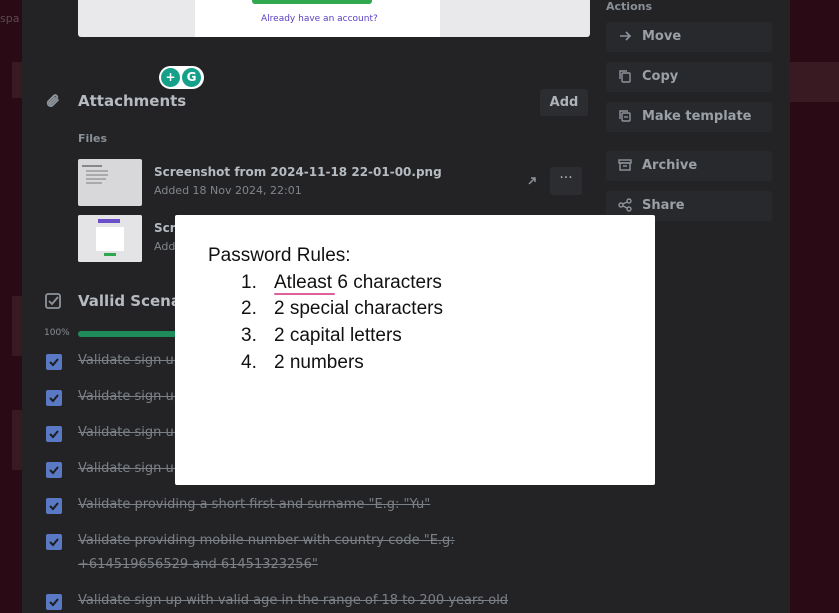 The image size is (839, 613). I want to click on rule-number: 1., so click(249, 282).